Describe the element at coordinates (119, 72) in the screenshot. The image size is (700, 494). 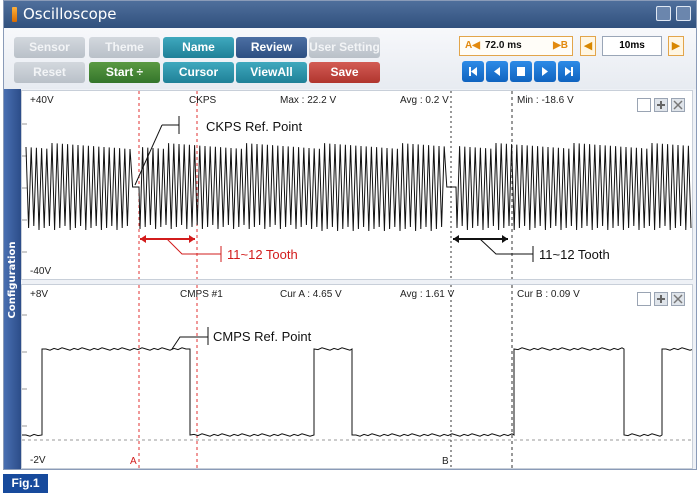
I see `start-label: Start` at that location.